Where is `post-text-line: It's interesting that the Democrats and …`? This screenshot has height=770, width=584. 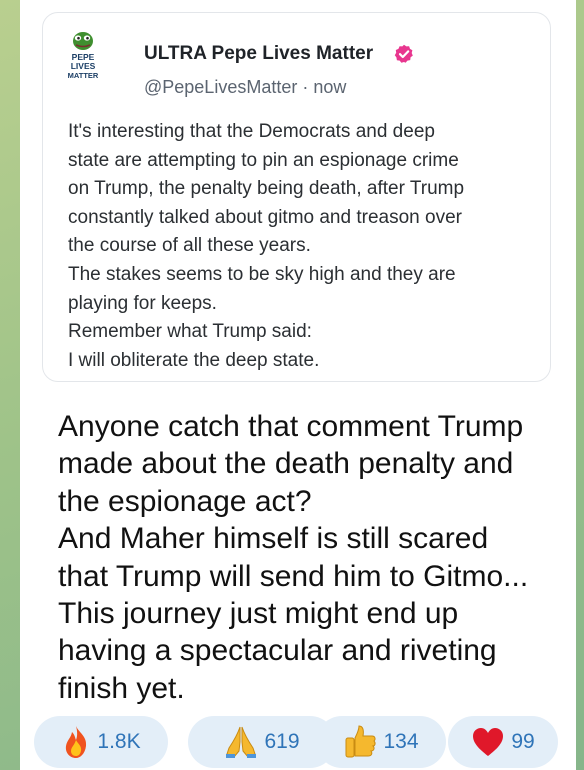
post-text-line: It's interesting that the Democrats and … is located at coordinates (251, 131).